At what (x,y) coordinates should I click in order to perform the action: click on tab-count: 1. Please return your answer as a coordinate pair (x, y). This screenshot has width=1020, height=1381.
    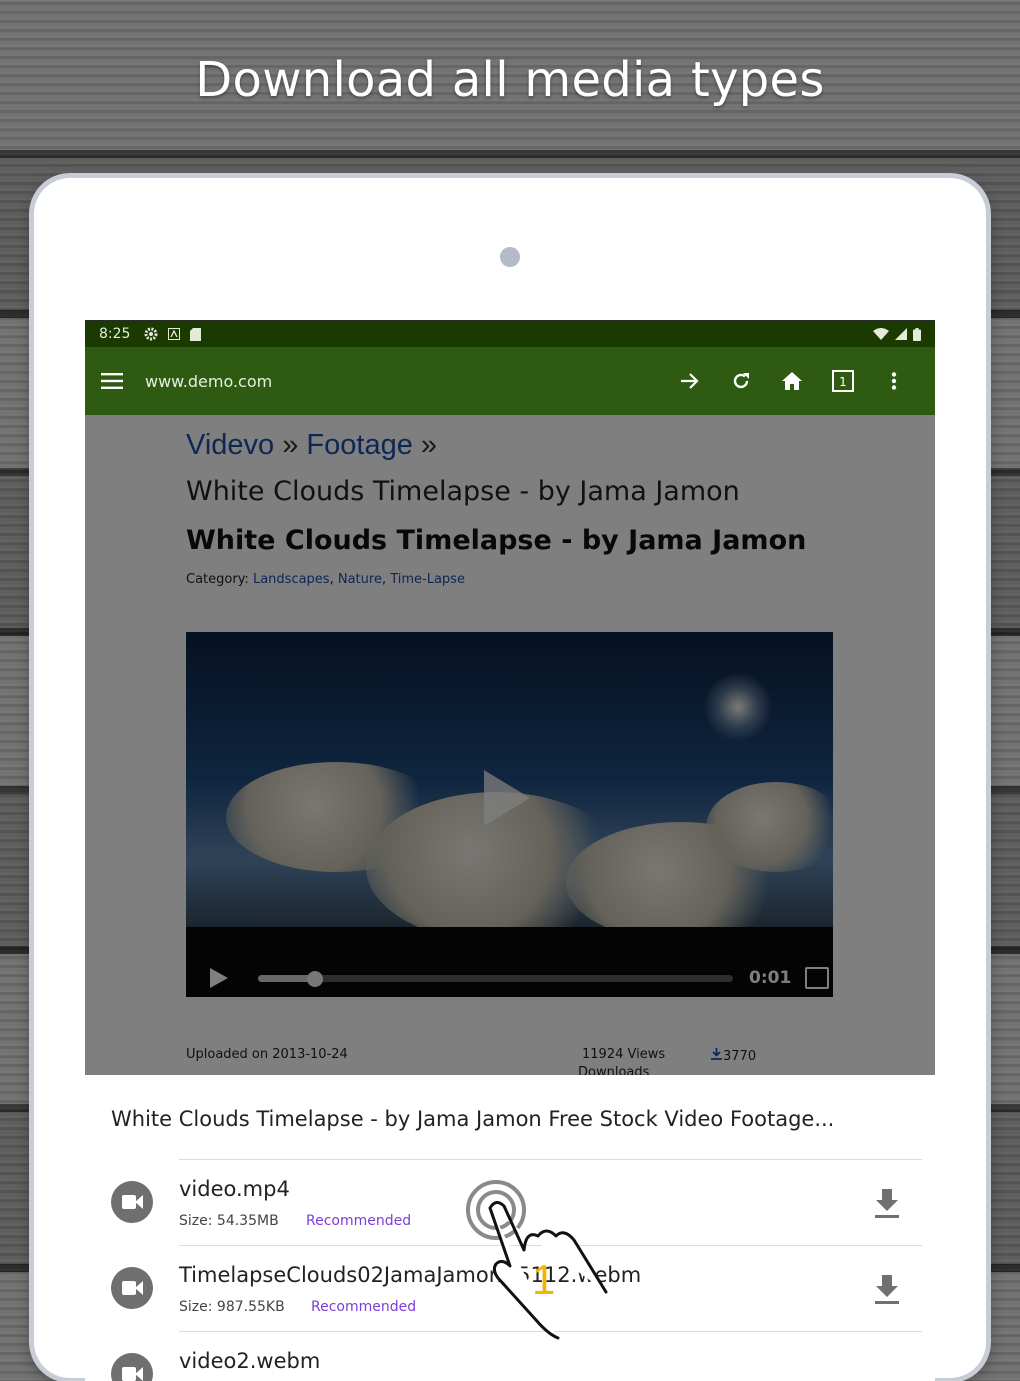
    Looking at the image, I should click on (843, 382).